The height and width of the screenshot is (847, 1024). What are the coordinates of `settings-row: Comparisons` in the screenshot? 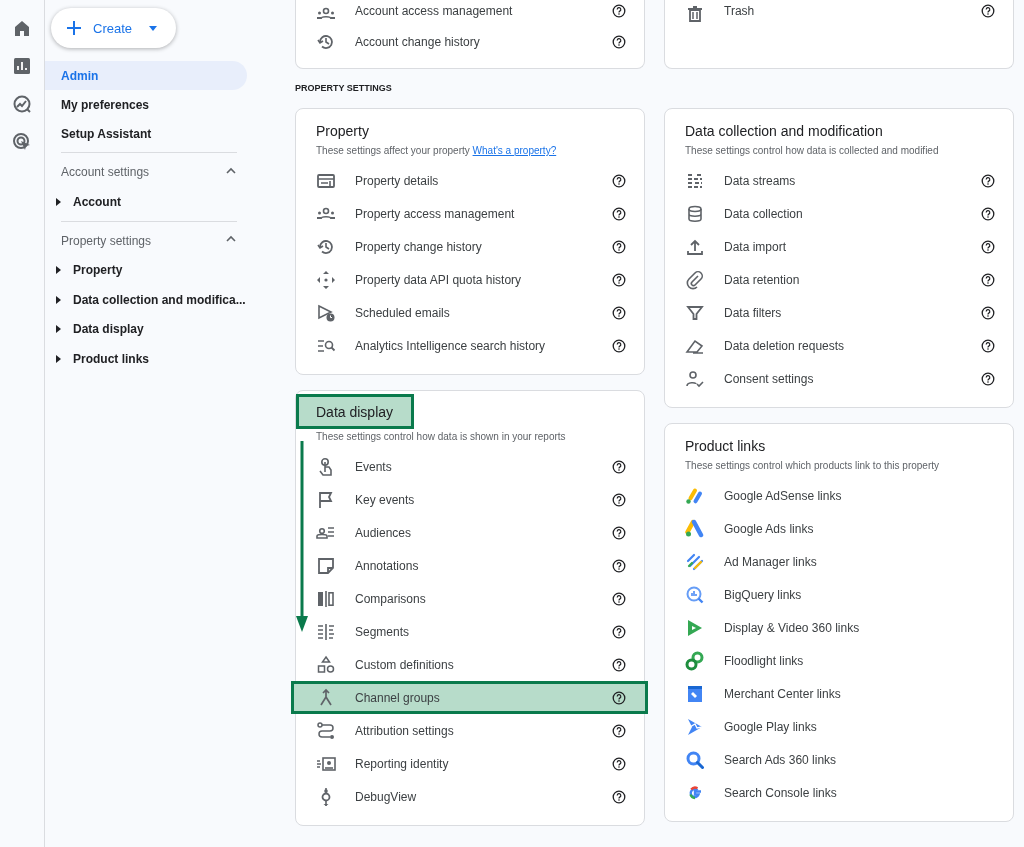 It's located at (476, 598).